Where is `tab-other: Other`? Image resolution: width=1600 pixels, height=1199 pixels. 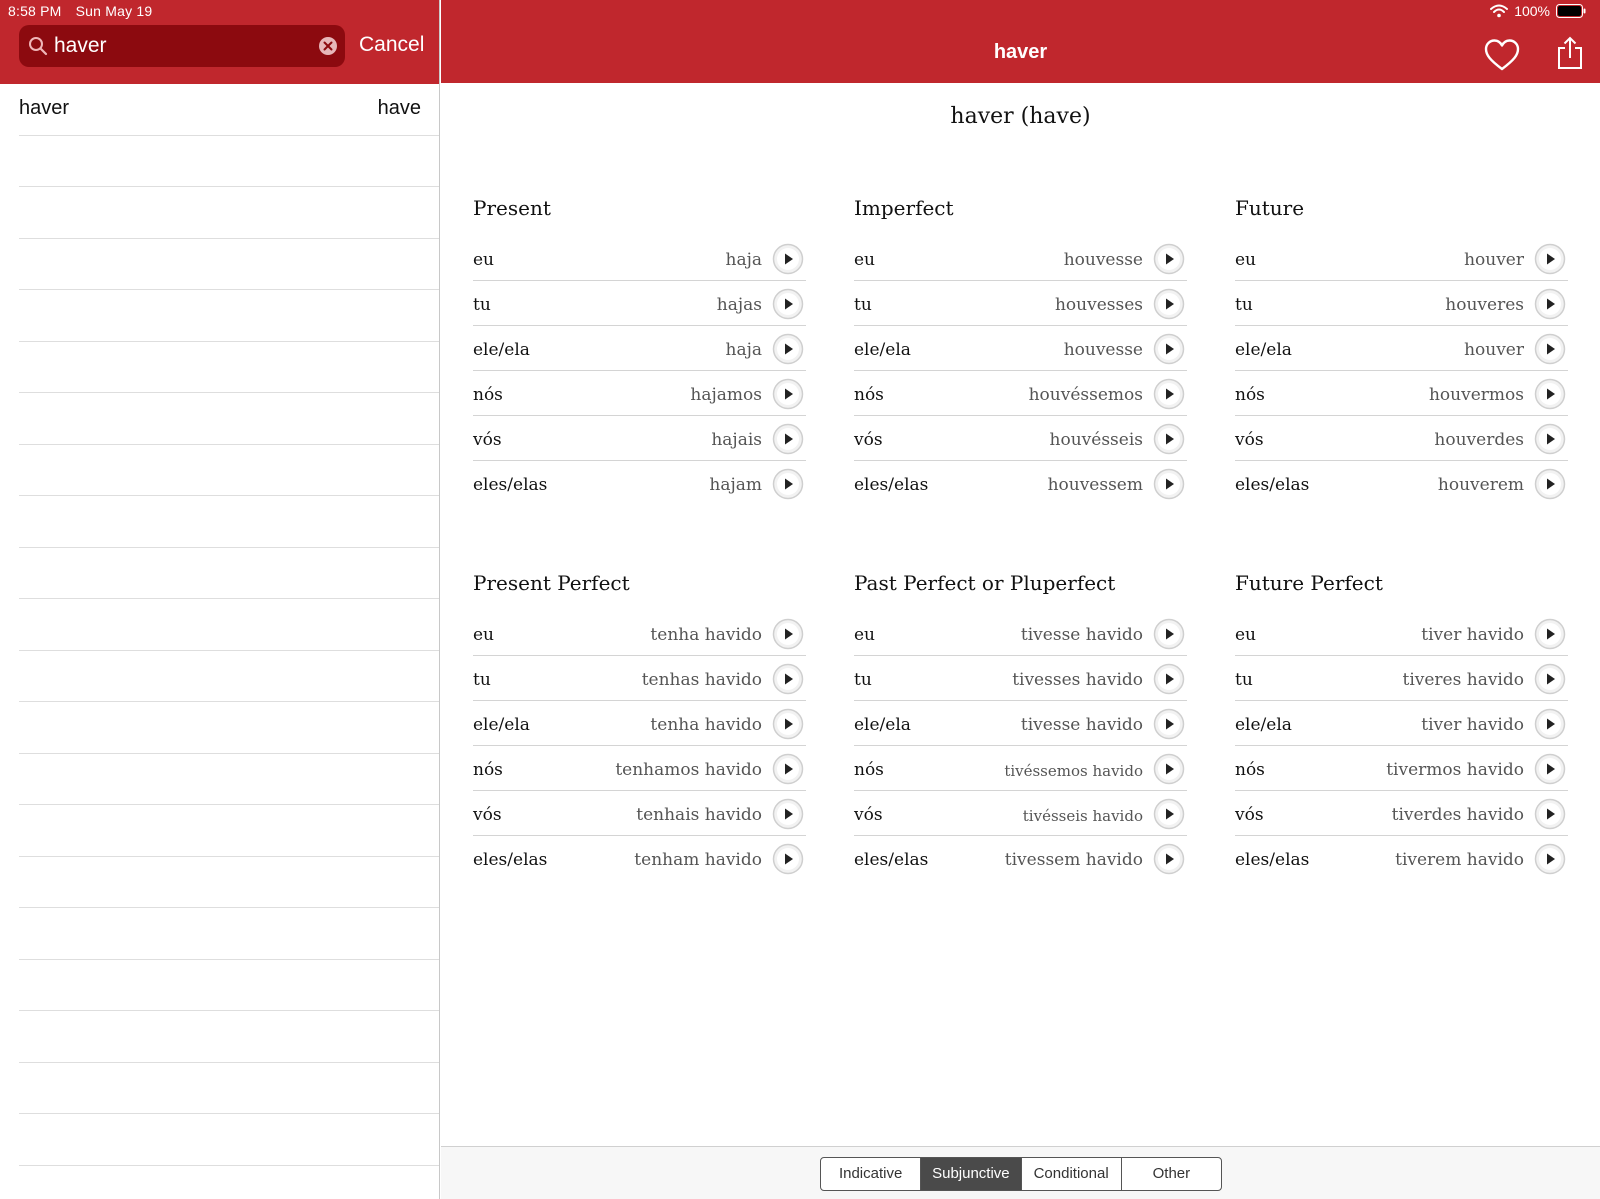 tab-other: Other is located at coordinates (1171, 1174).